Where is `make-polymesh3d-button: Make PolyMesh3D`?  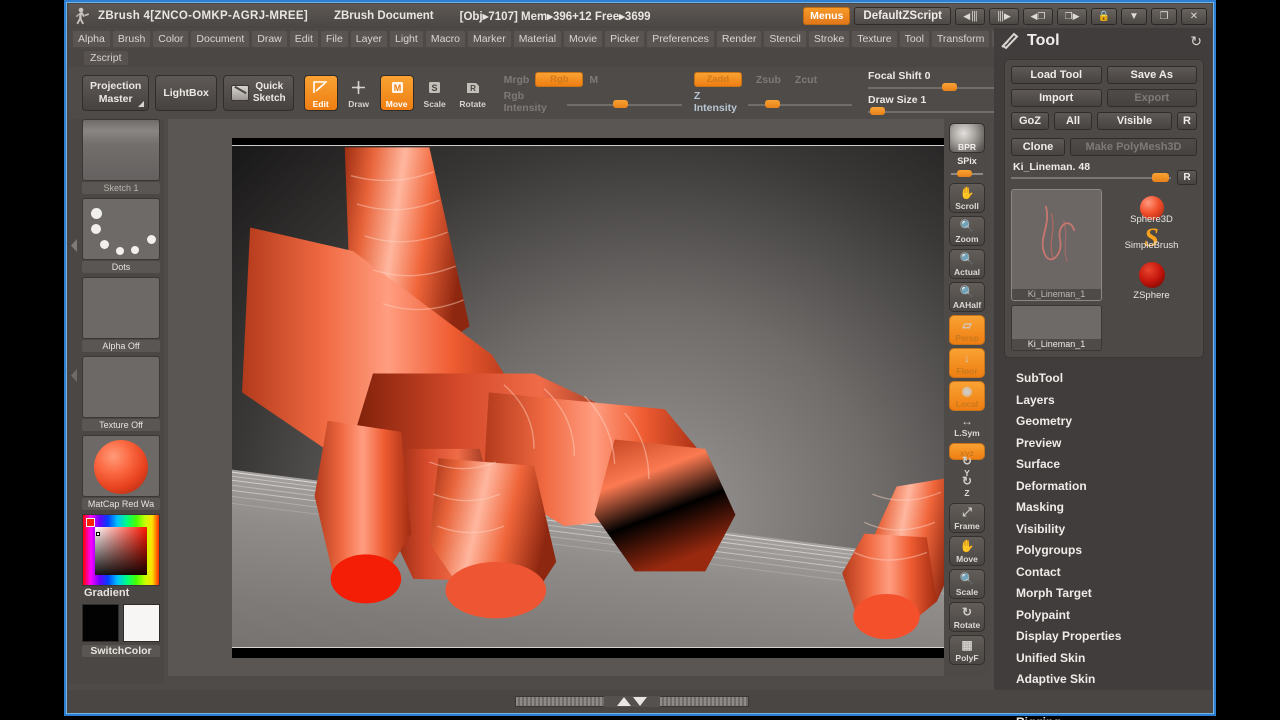 make-polymesh3d-button: Make PolyMesh3D is located at coordinates (1133, 147).